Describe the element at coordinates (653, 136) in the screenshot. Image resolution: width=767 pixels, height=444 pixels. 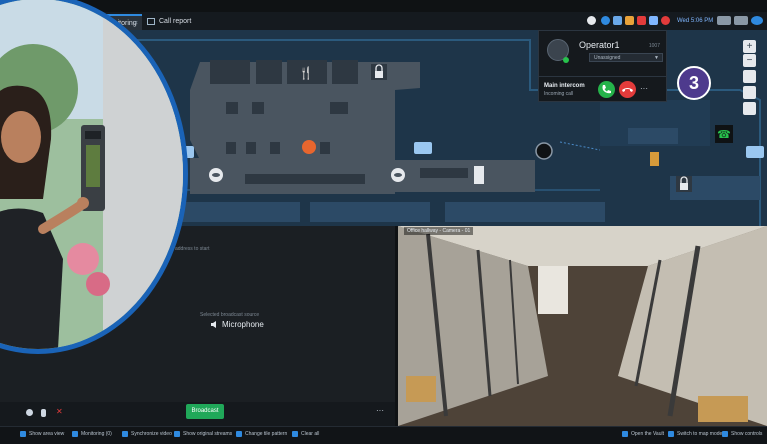
I see `map-zone-ne-inner` at that location.